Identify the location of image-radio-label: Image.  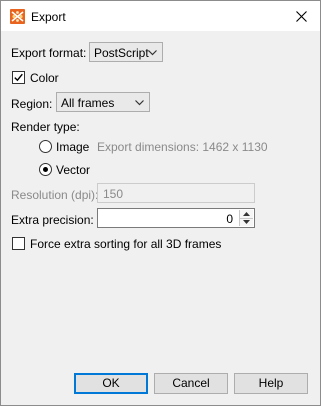
(73, 147).